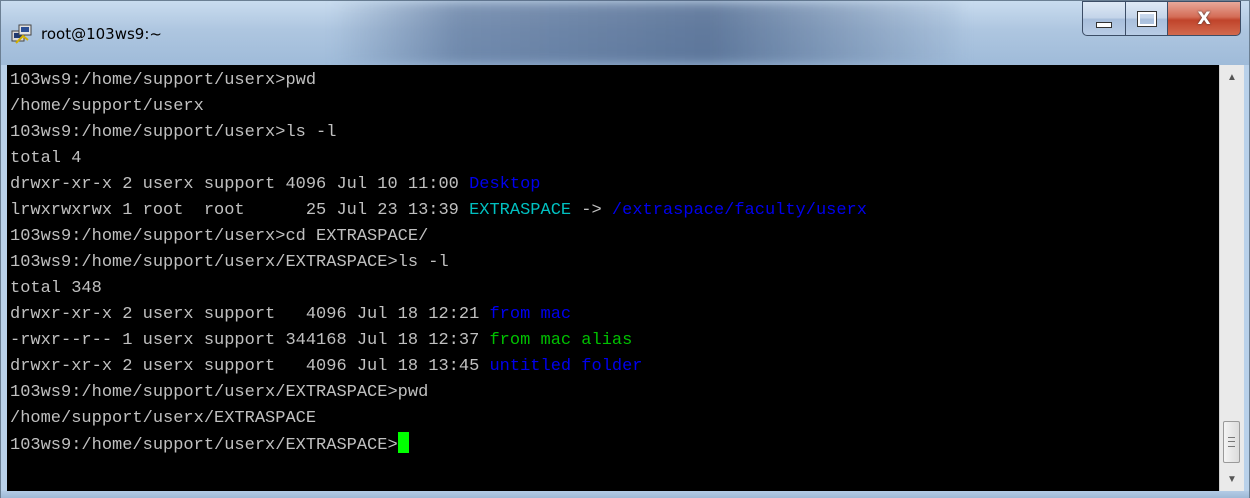  What do you see at coordinates (625, 494) in the screenshot?
I see `window-bottom-frame` at bounding box center [625, 494].